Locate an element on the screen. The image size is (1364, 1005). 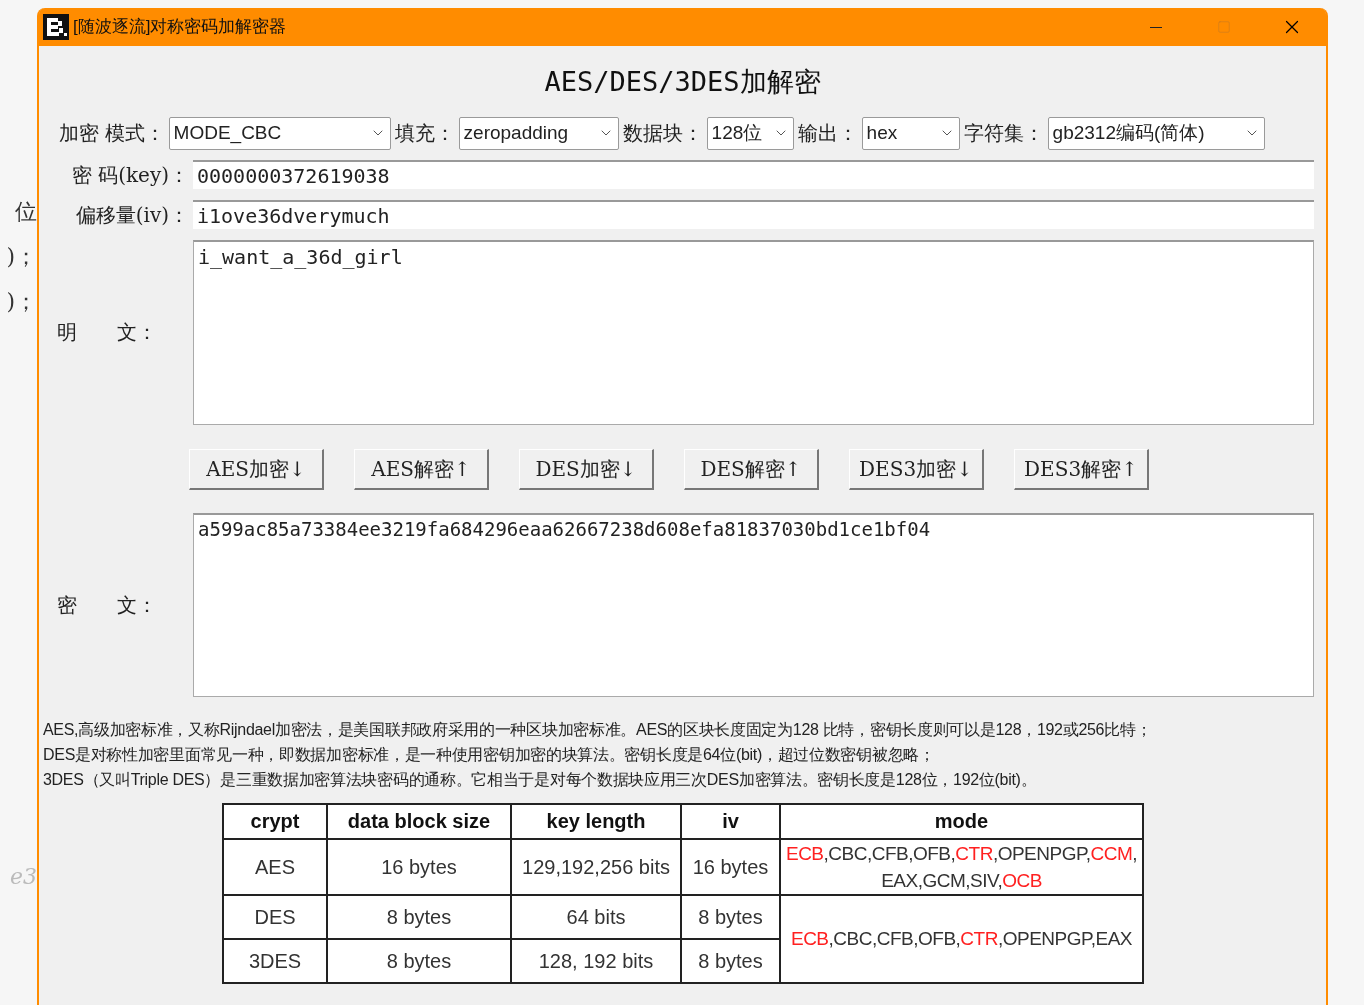
table-header: data block size is located at coordinates (419, 821).